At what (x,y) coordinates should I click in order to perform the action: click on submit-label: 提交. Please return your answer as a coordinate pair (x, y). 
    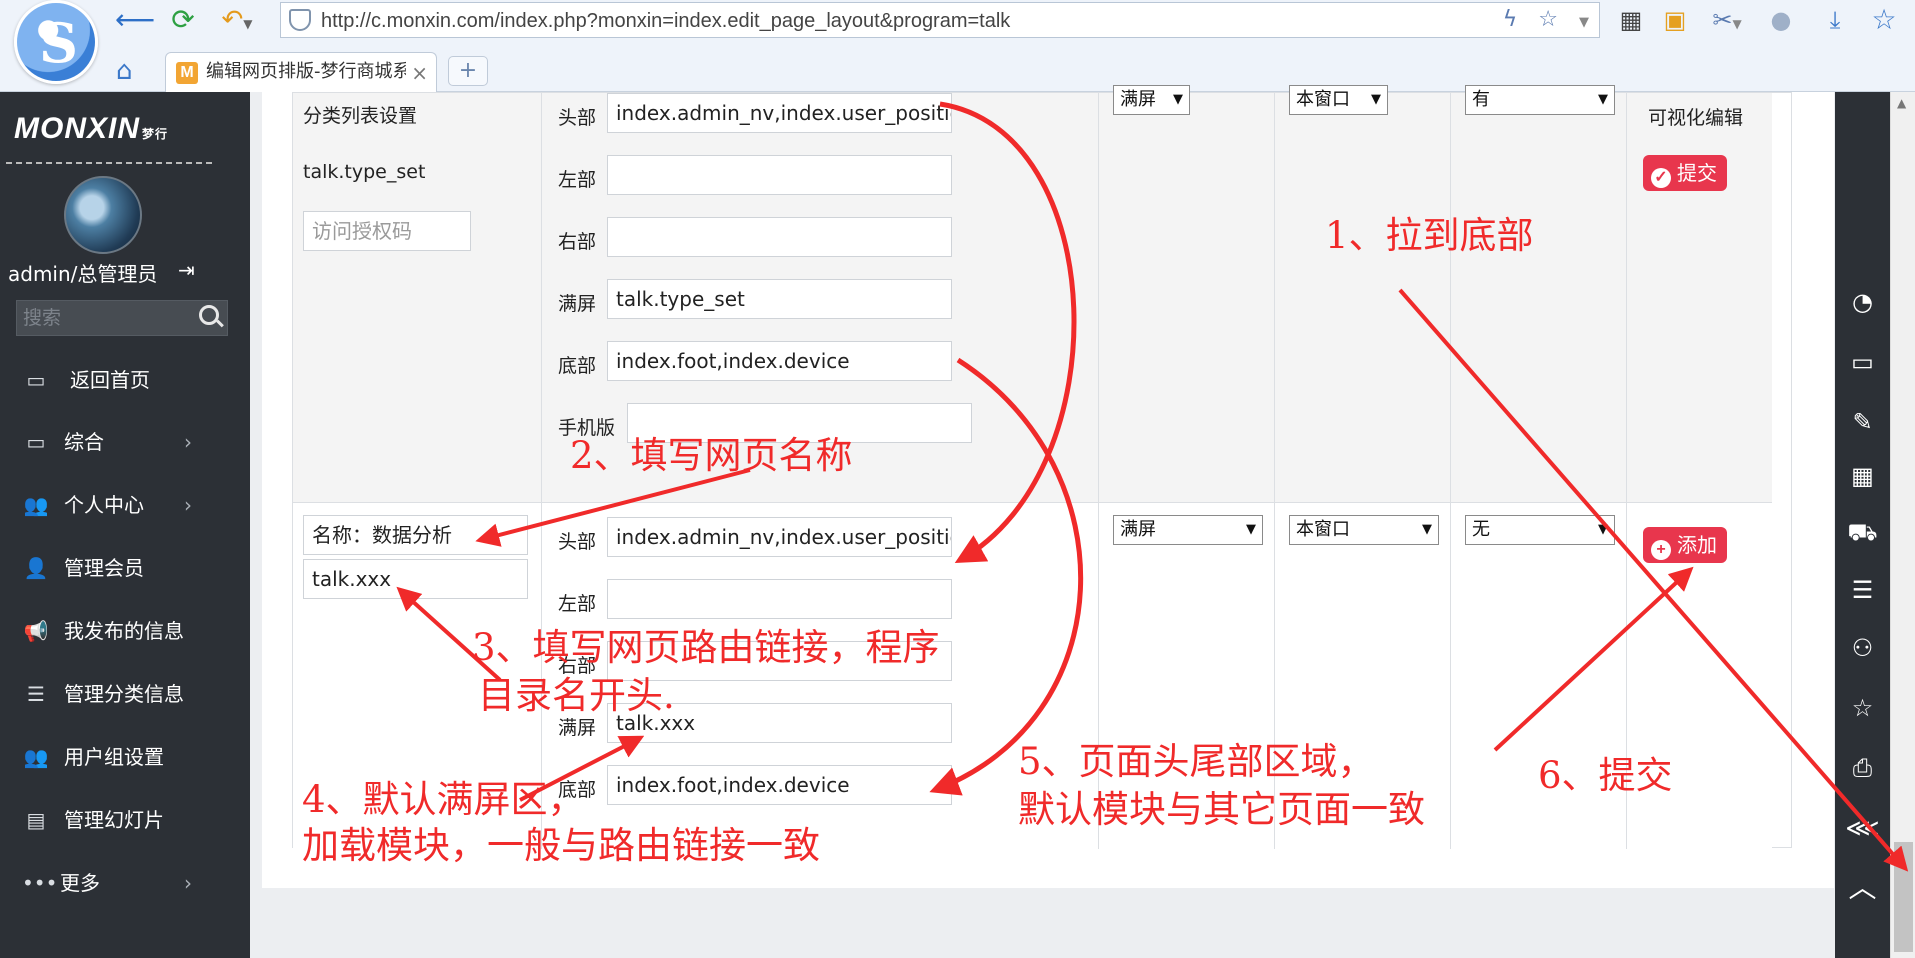
    Looking at the image, I should click on (1697, 173).